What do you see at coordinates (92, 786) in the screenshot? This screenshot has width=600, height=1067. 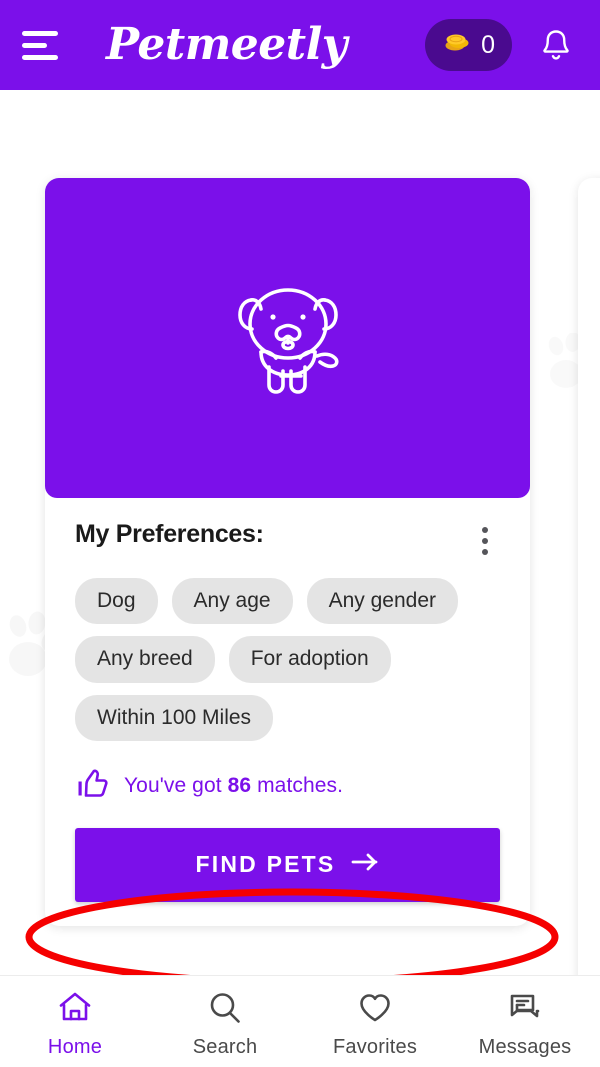 I see `thumbs-up-icon` at bounding box center [92, 786].